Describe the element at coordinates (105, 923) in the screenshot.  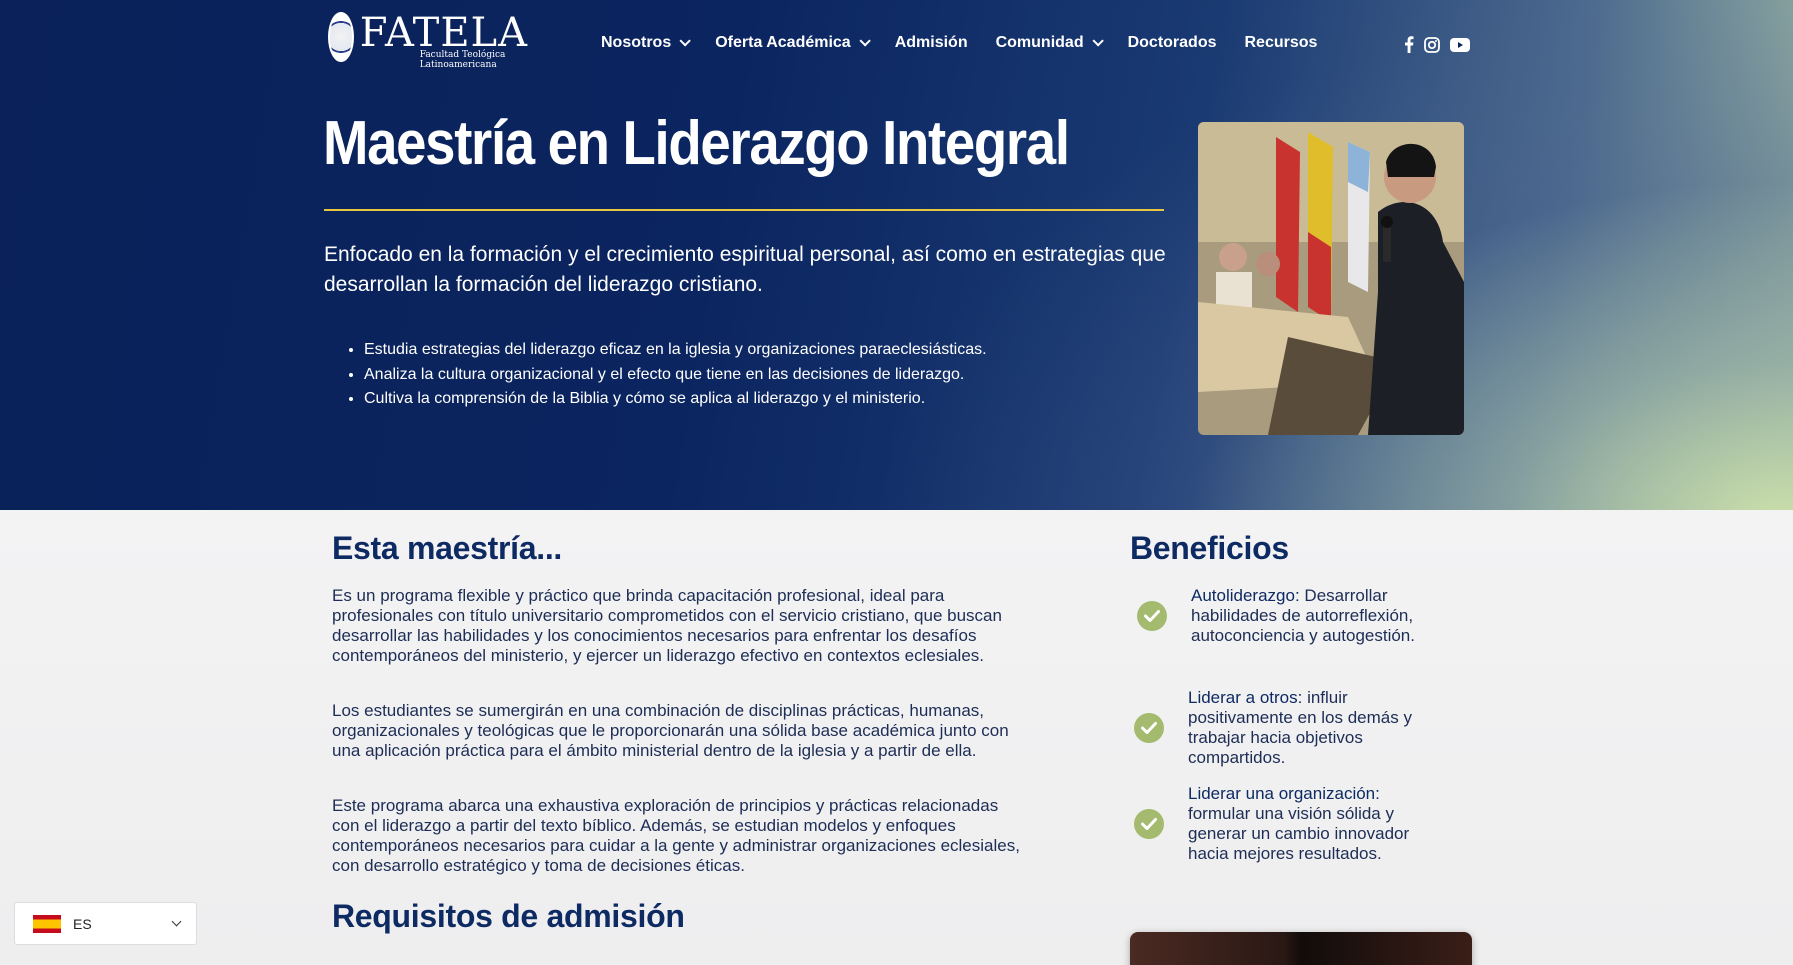
I see `language-selector: ES` at that location.